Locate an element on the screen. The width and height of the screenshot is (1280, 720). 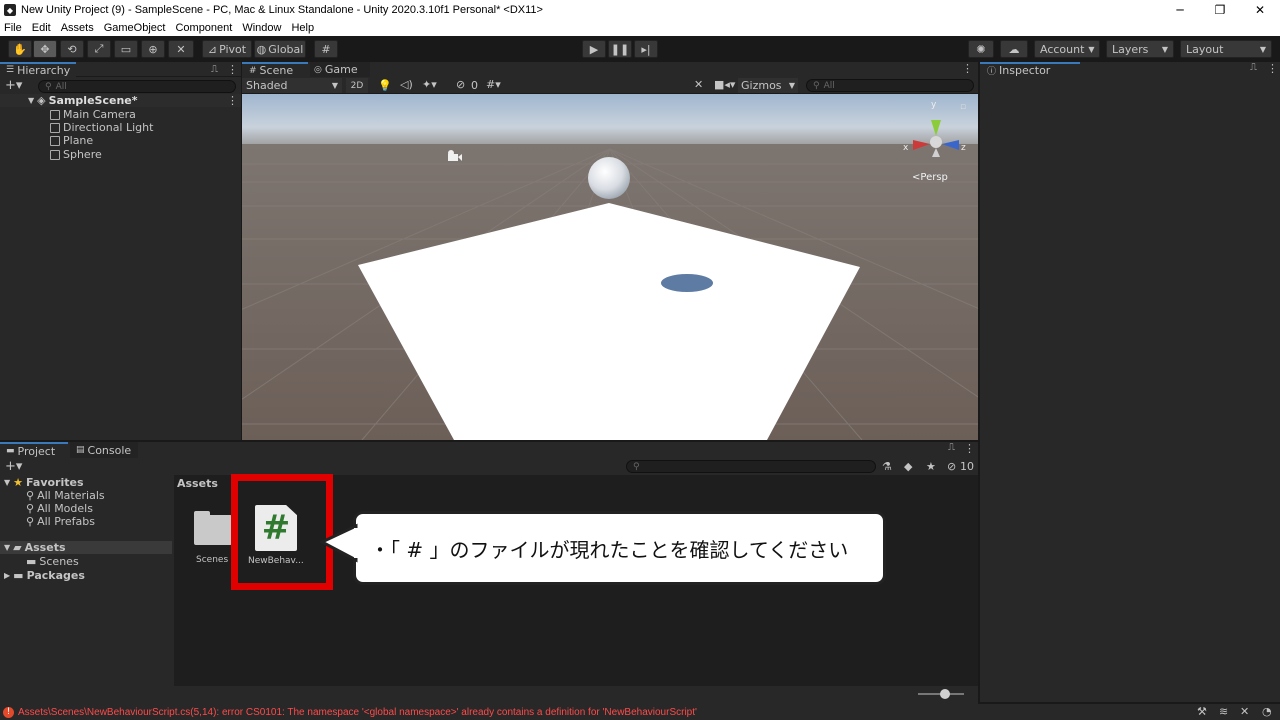
lock-icon: ▫ is located at coordinates (963, 107).